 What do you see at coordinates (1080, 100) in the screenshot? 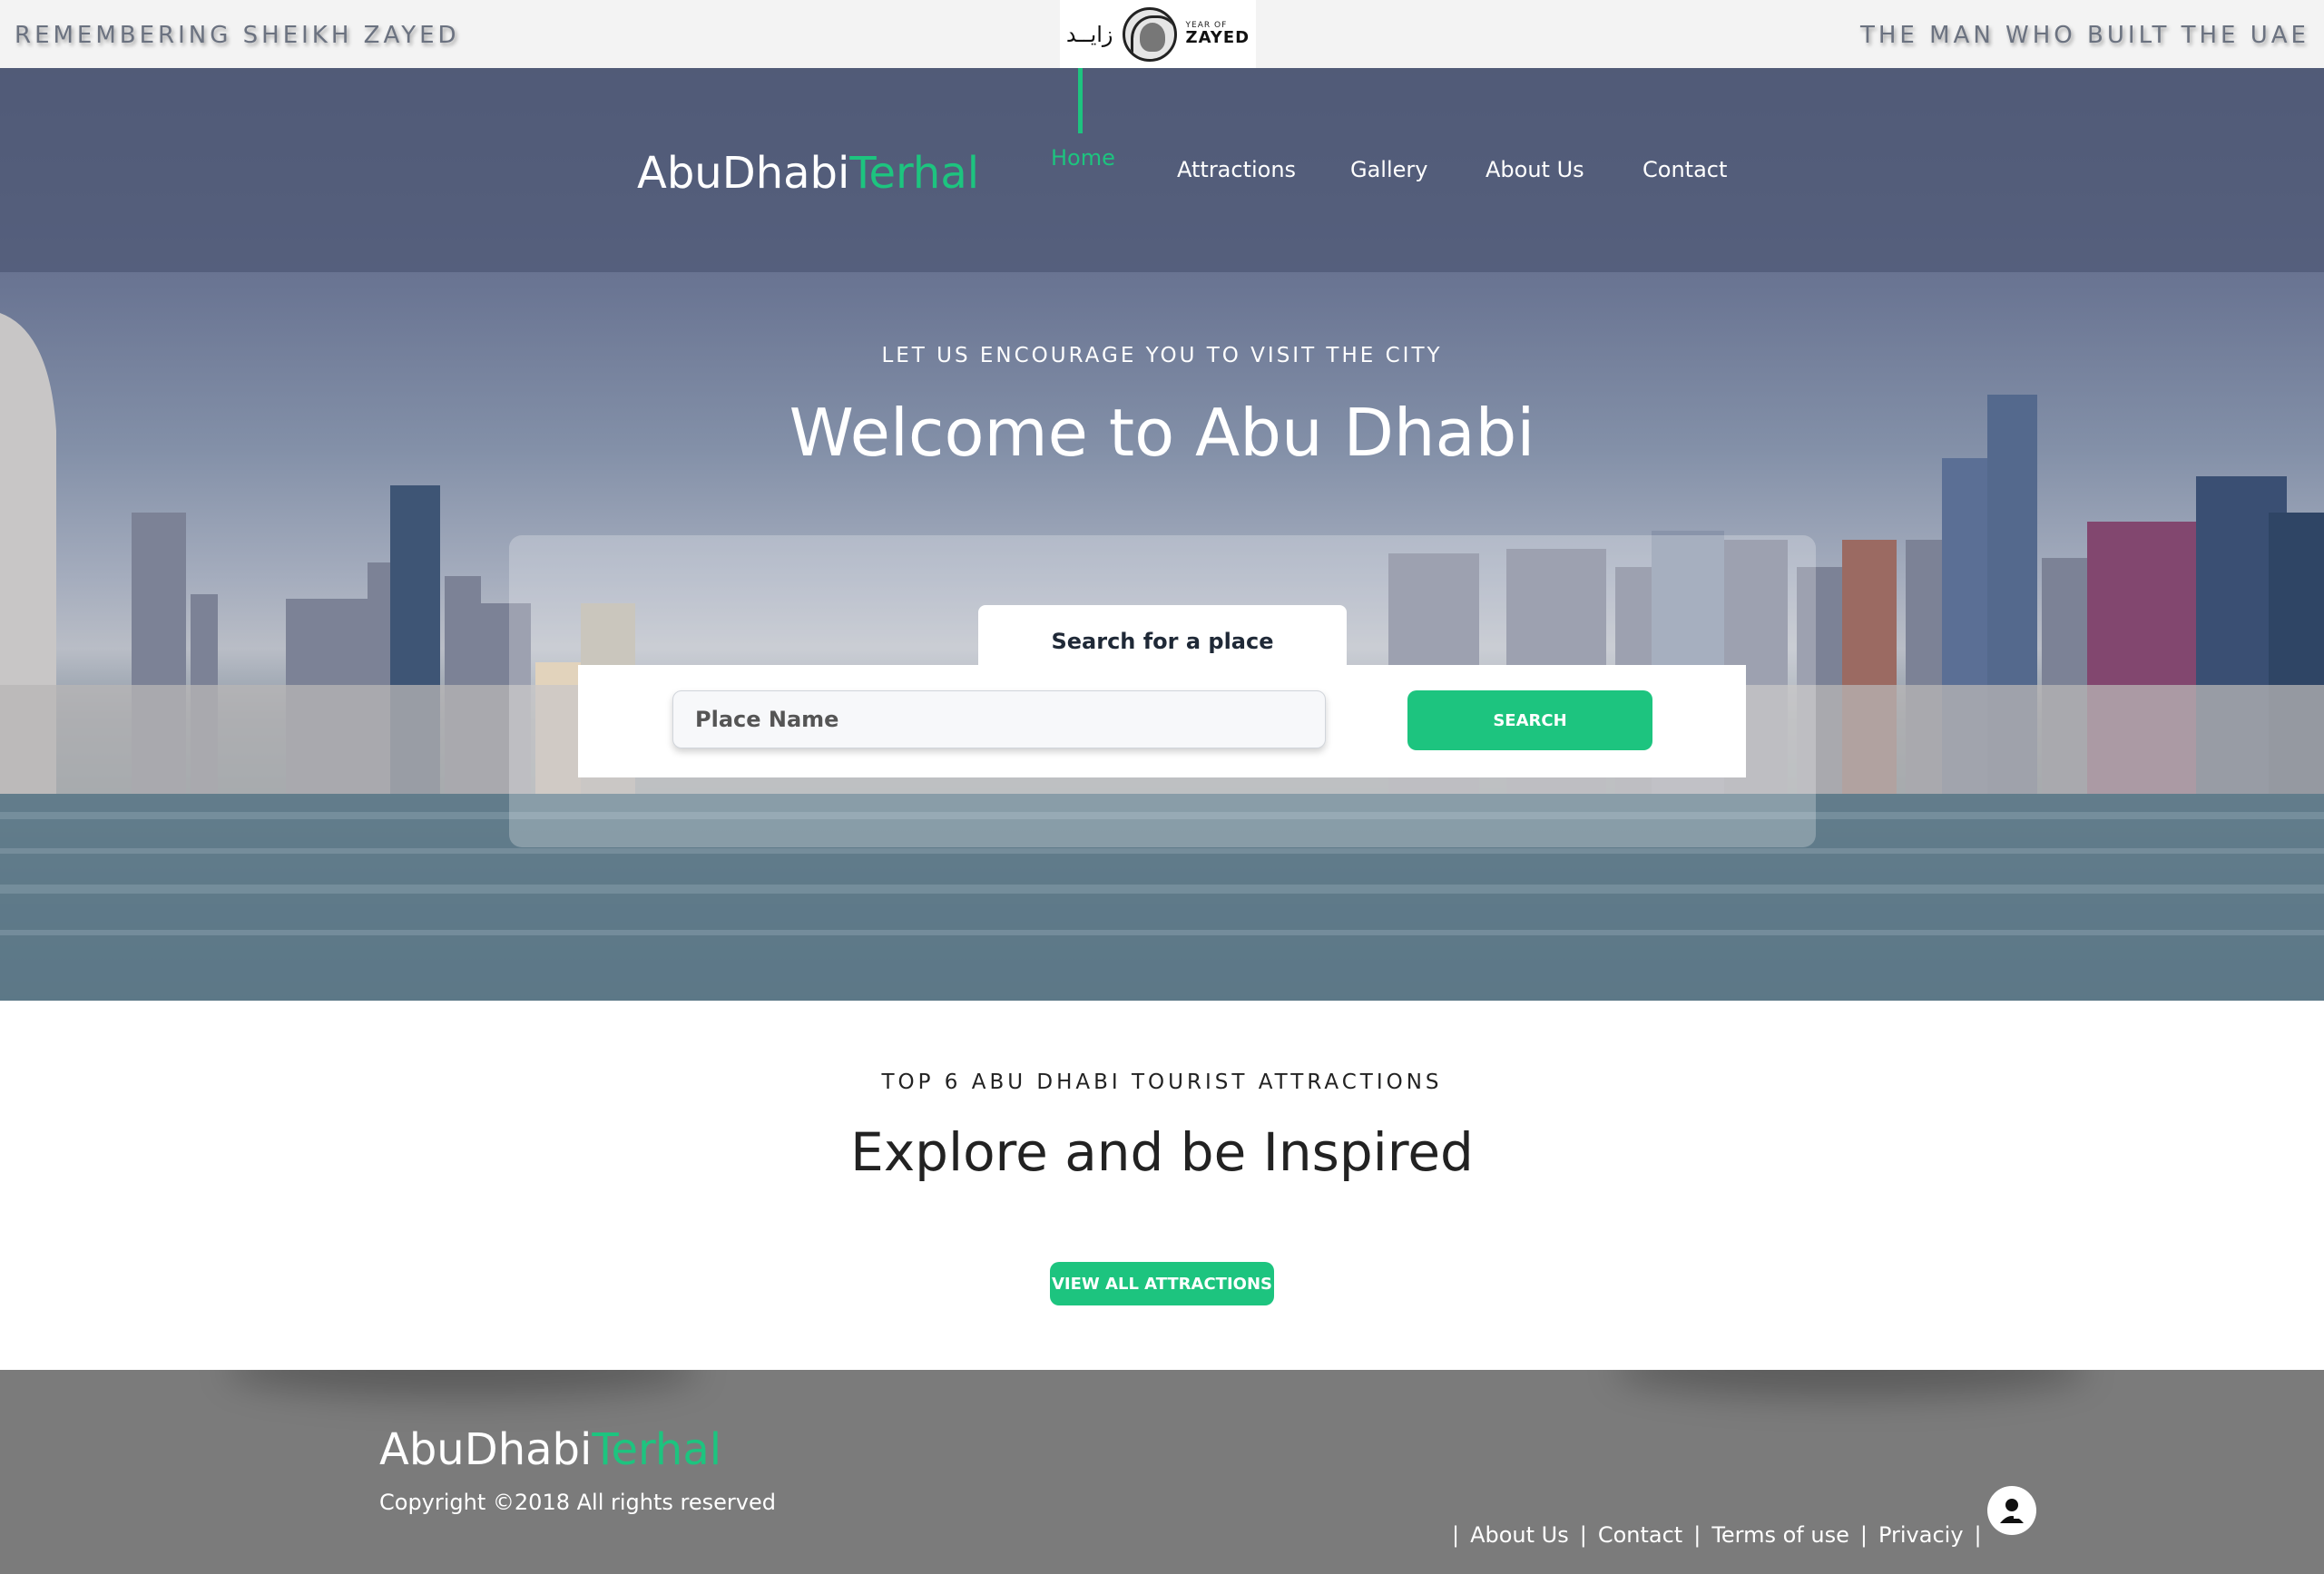
I see `active-nav-indicator` at bounding box center [1080, 100].